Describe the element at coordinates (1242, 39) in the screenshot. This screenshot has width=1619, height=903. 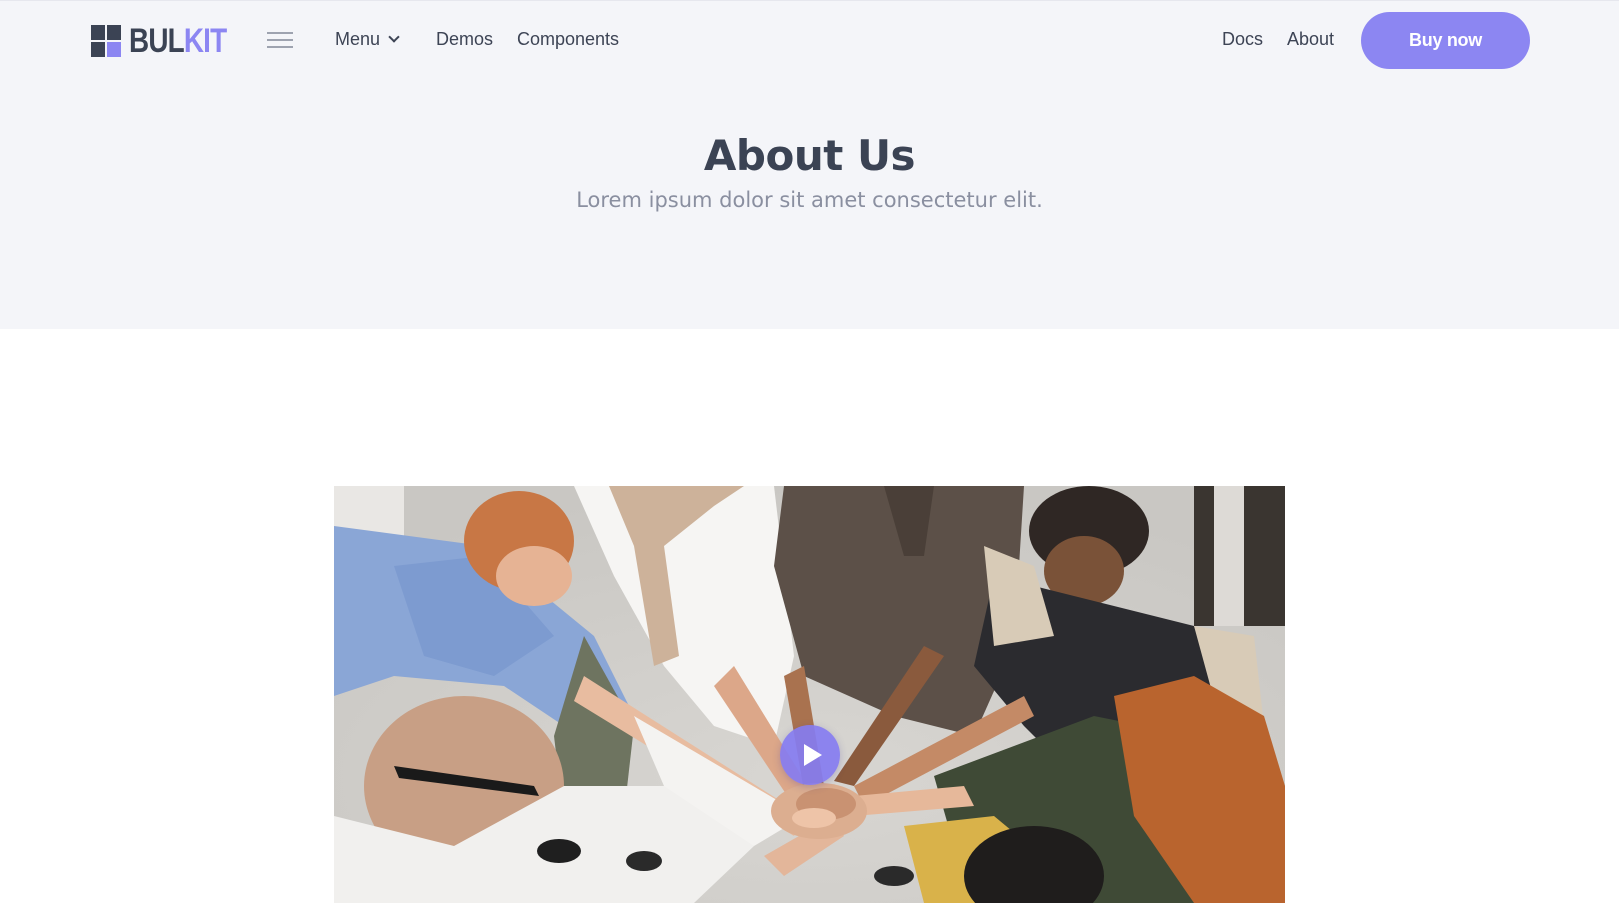
I see `nav-link-docs: Docs` at that location.